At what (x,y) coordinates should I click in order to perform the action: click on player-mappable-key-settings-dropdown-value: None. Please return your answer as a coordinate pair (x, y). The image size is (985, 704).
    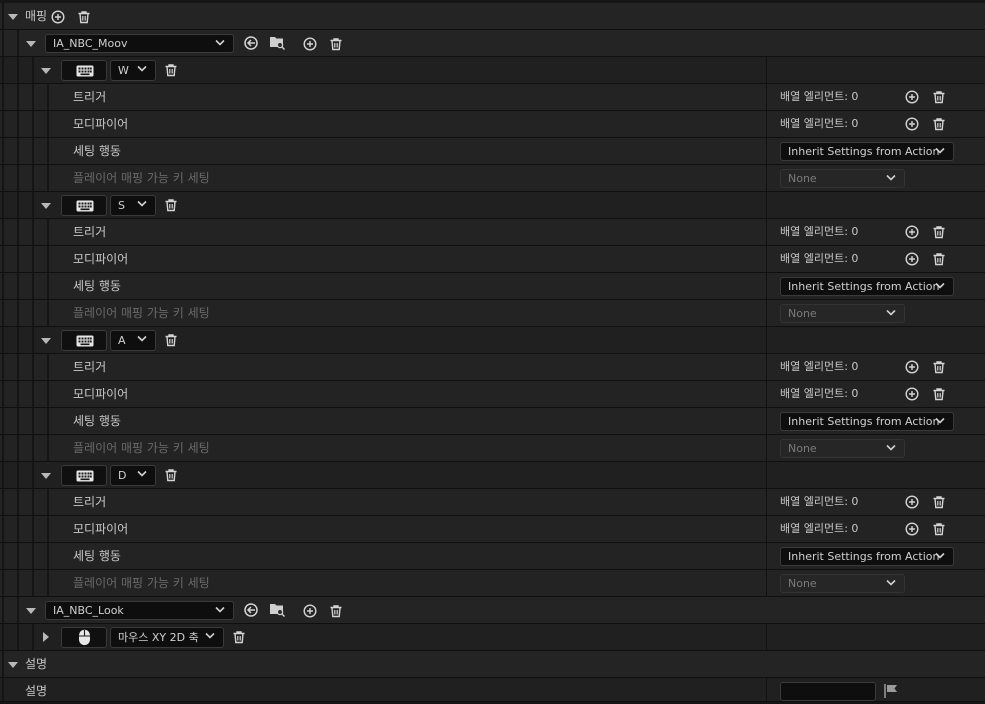
    Looking at the image, I should click on (802, 448).